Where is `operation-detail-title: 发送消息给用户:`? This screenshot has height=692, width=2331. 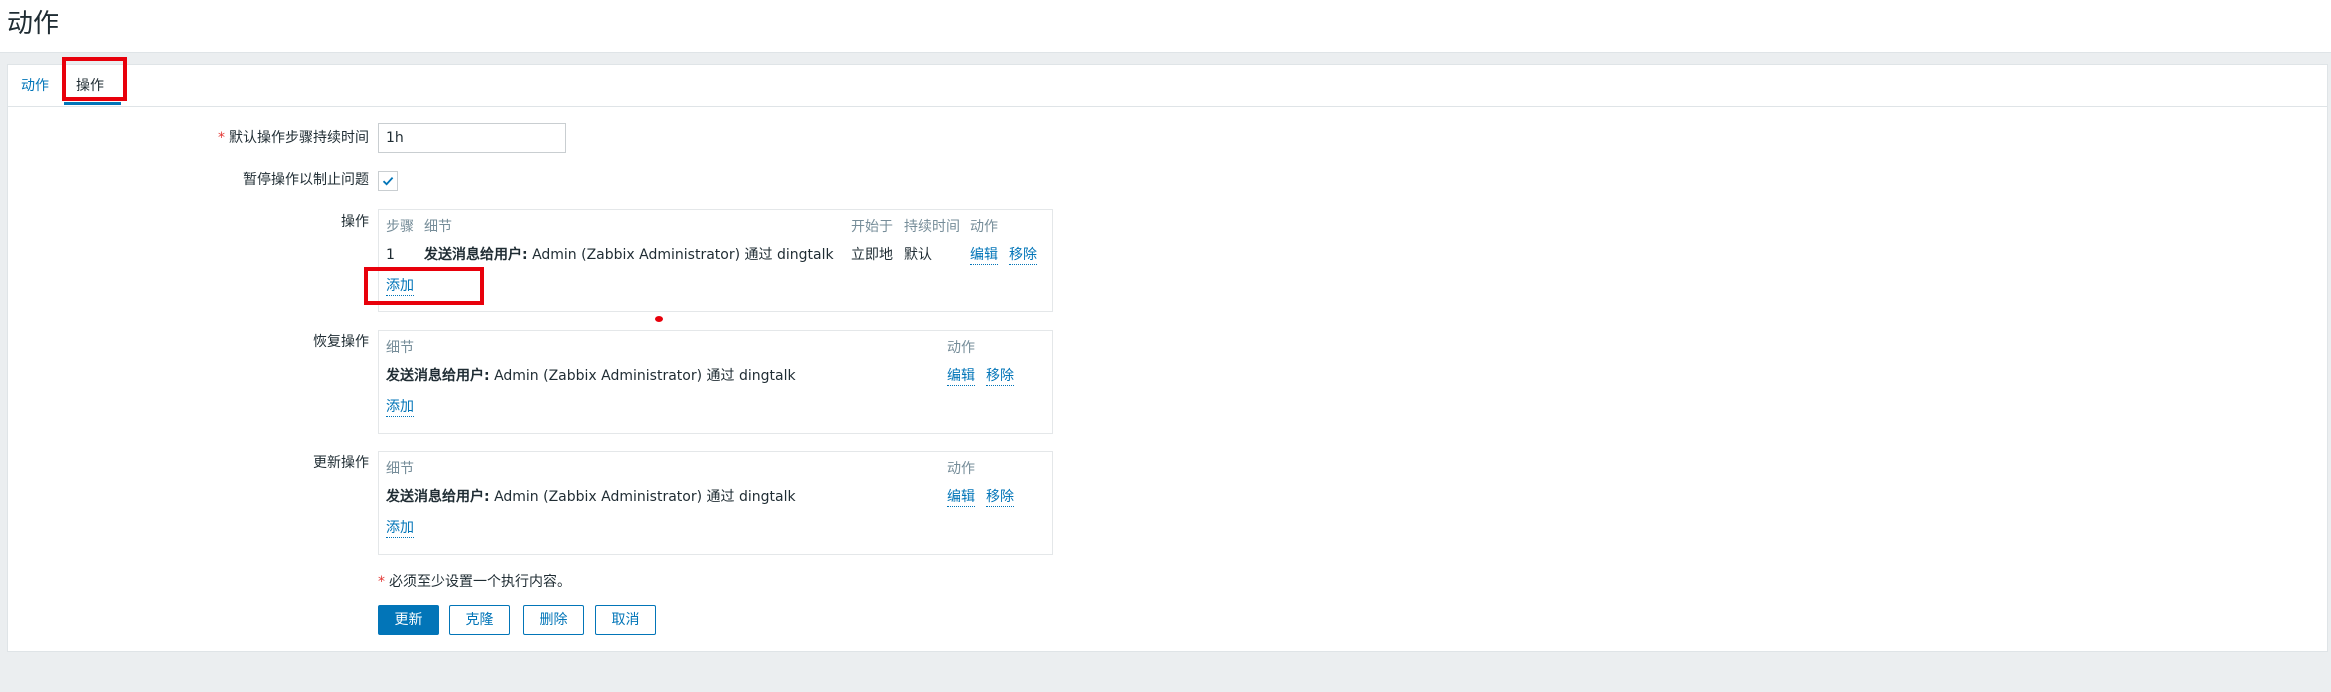
operation-detail-title: 发送消息给用户: is located at coordinates (476, 255).